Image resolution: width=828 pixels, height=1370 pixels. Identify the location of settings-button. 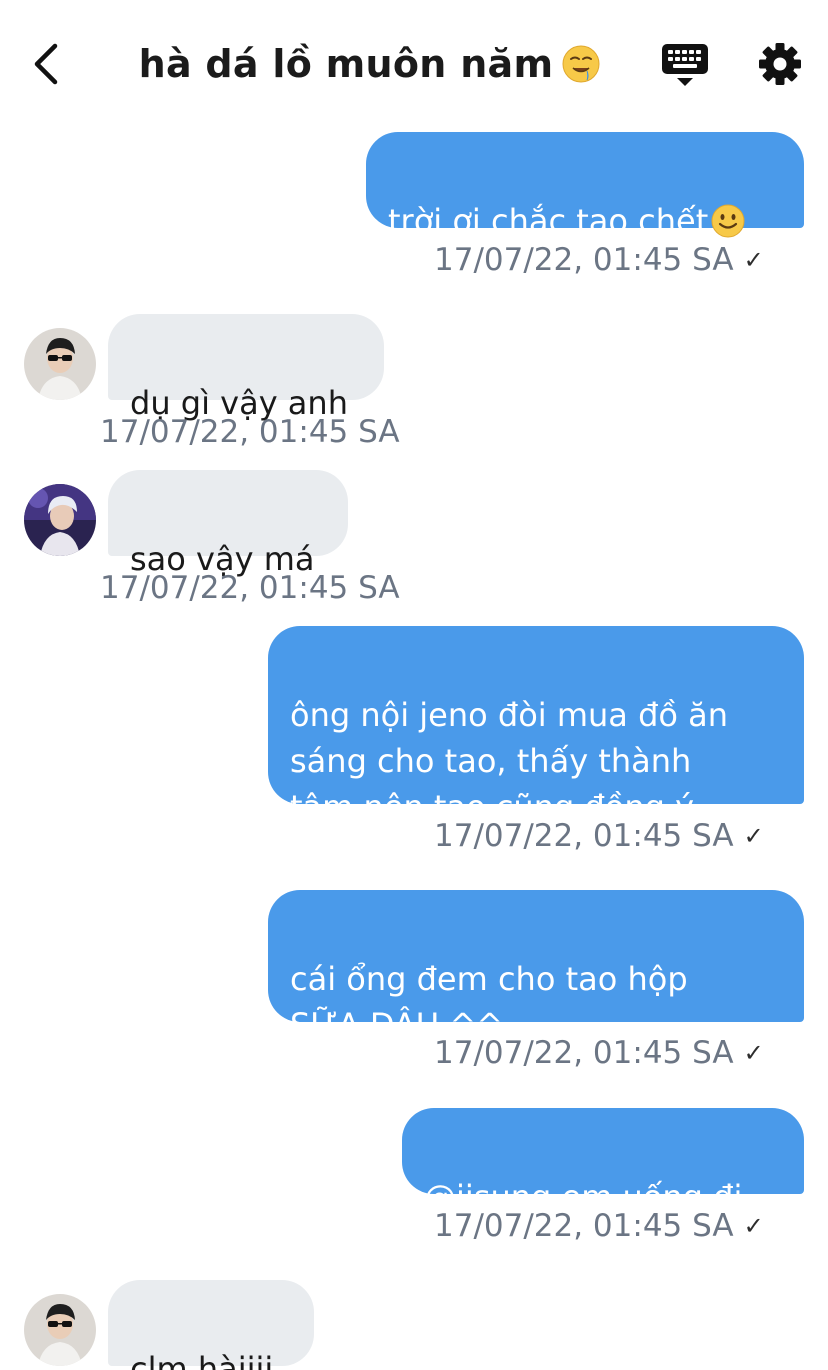
(780, 64).